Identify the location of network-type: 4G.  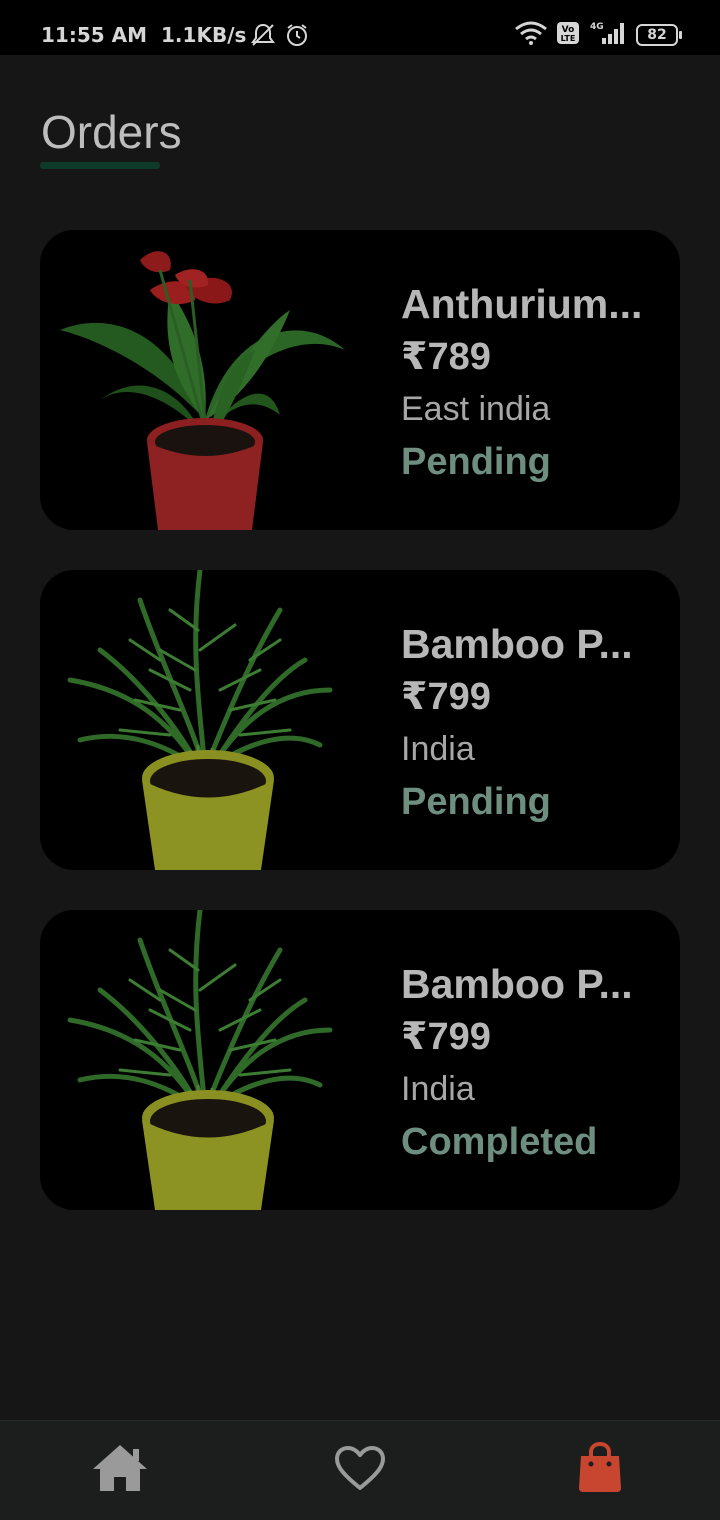
(597, 27).